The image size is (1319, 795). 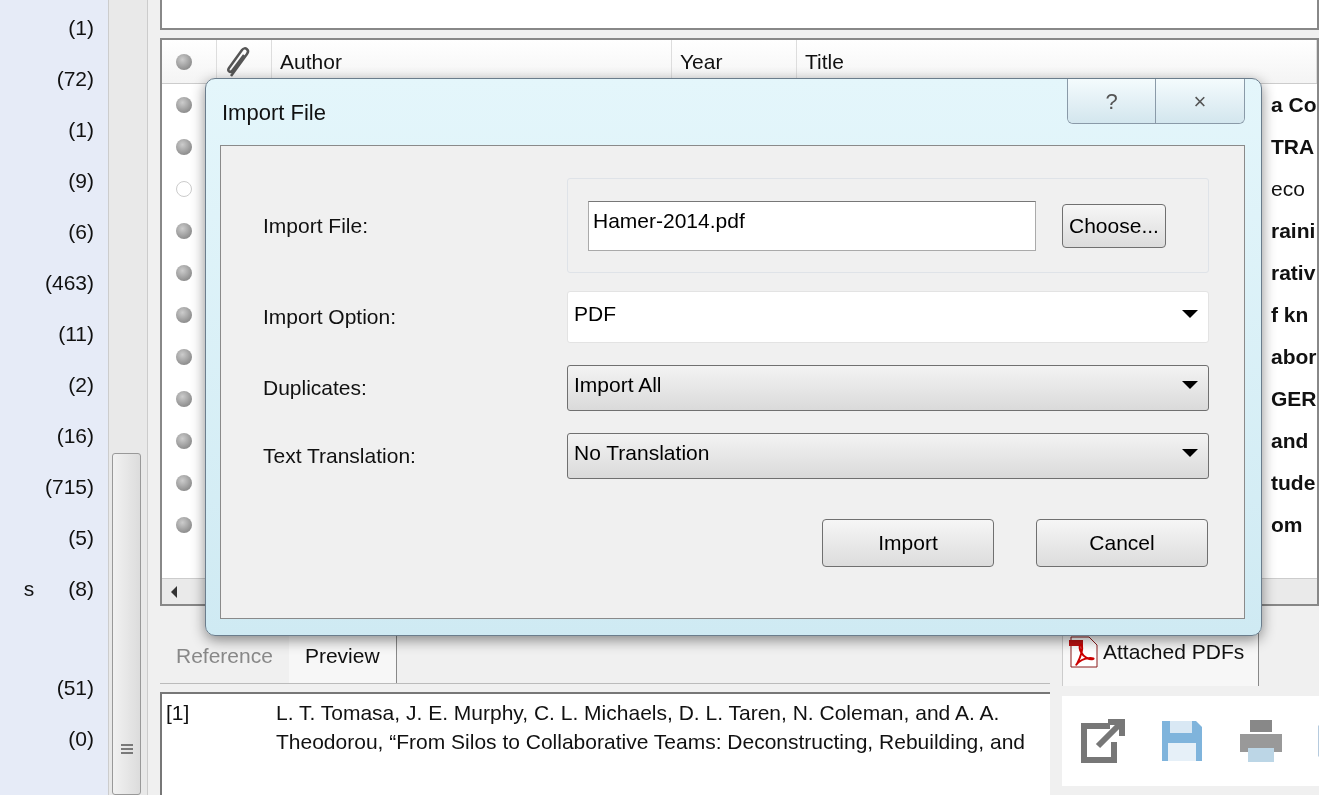 What do you see at coordinates (1293, 273) in the screenshot?
I see `title-cell: rativ` at bounding box center [1293, 273].